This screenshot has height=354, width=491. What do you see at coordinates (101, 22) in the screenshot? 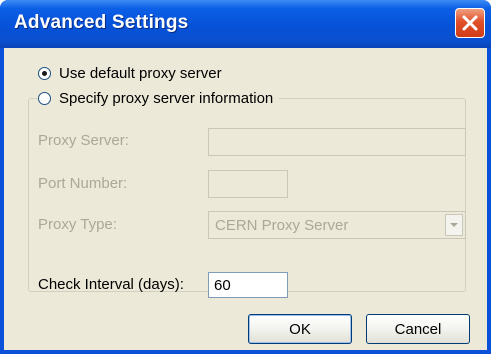
I see `window-title: Advanced Settings` at bounding box center [101, 22].